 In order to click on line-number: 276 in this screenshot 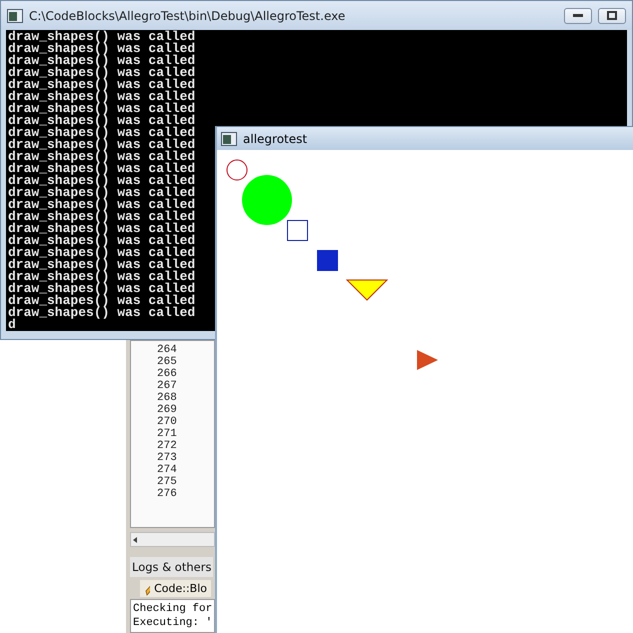, I will do `click(166, 494)`.